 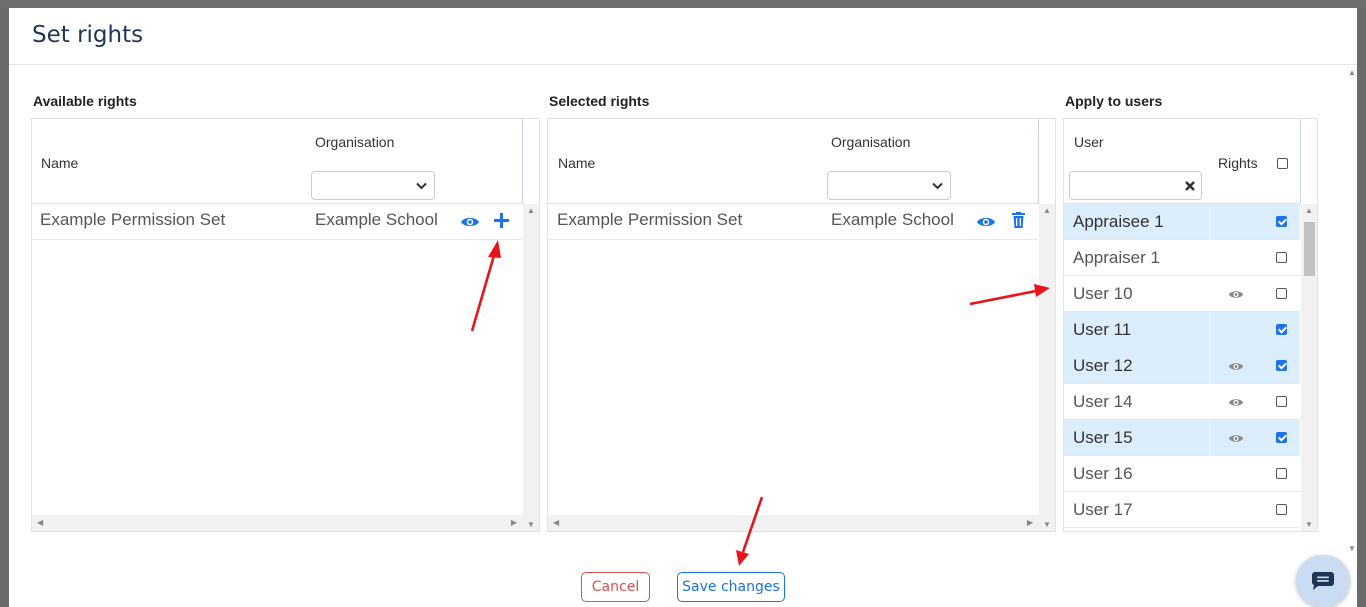 I want to click on user-name: Appraisee 1, so click(x=1118, y=221).